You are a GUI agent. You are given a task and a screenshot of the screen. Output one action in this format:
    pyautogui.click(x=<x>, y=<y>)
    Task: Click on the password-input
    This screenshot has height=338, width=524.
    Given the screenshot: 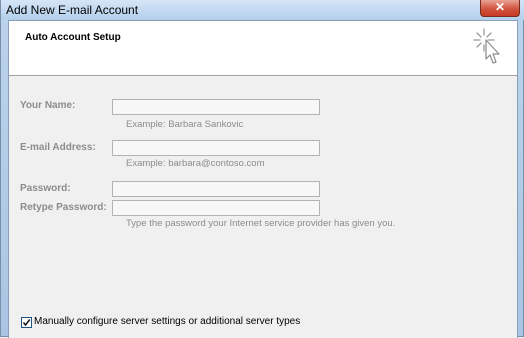 What is the action you would take?
    pyautogui.click(x=216, y=189)
    